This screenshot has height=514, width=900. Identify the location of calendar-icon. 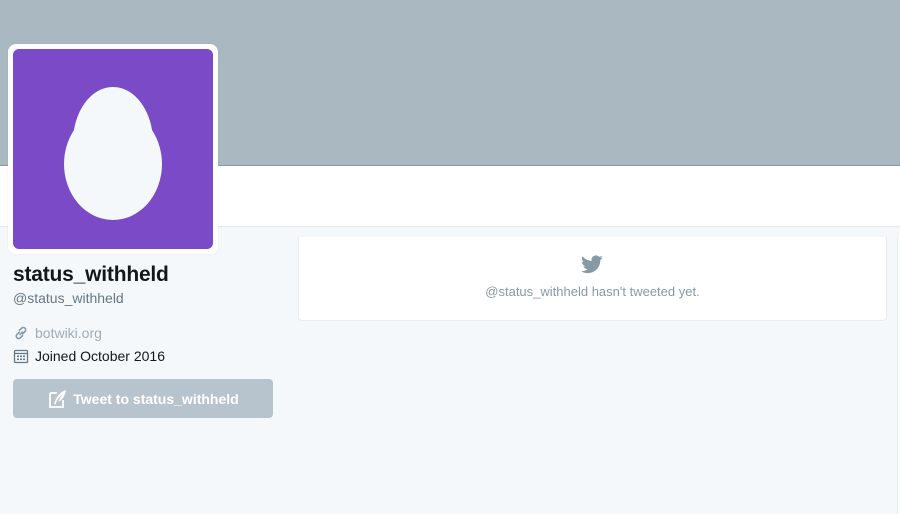
(21, 356).